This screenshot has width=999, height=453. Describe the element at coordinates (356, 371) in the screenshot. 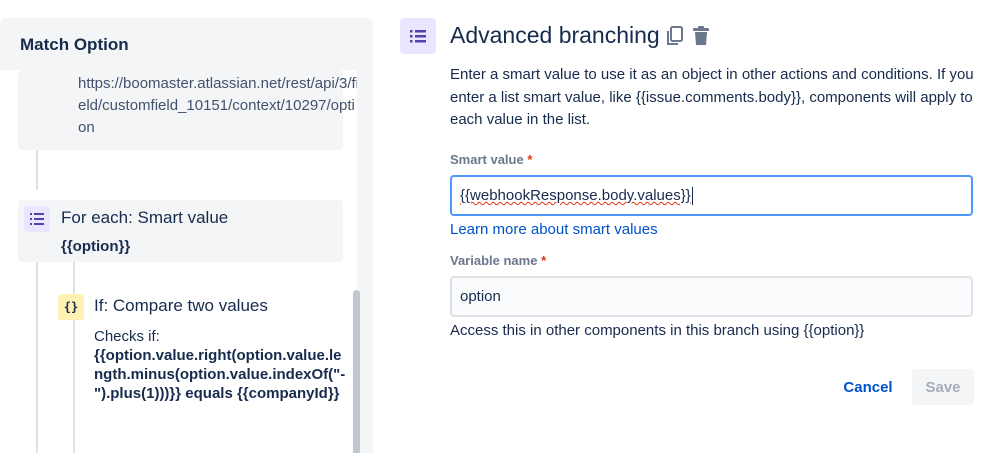

I see `scrollbar-thumb` at that location.